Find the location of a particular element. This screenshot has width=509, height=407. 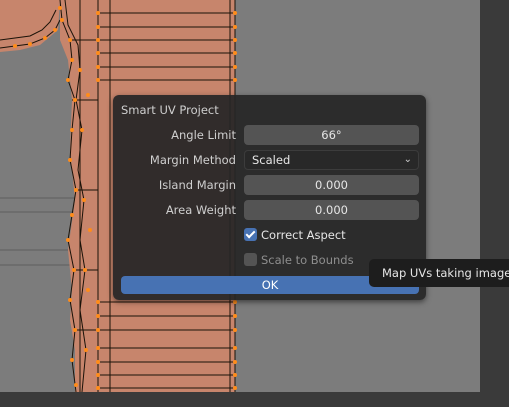

angle-limit-field: 66° is located at coordinates (331, 135).